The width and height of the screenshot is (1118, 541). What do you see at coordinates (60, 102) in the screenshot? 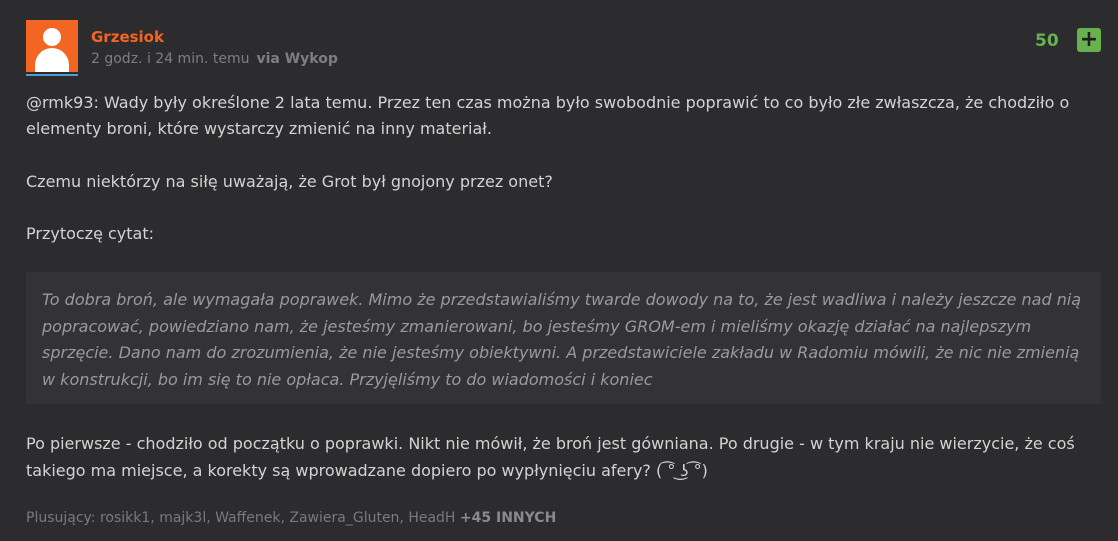
I see `user-mention-link: @rmk93` at bounding box center [60, 102].